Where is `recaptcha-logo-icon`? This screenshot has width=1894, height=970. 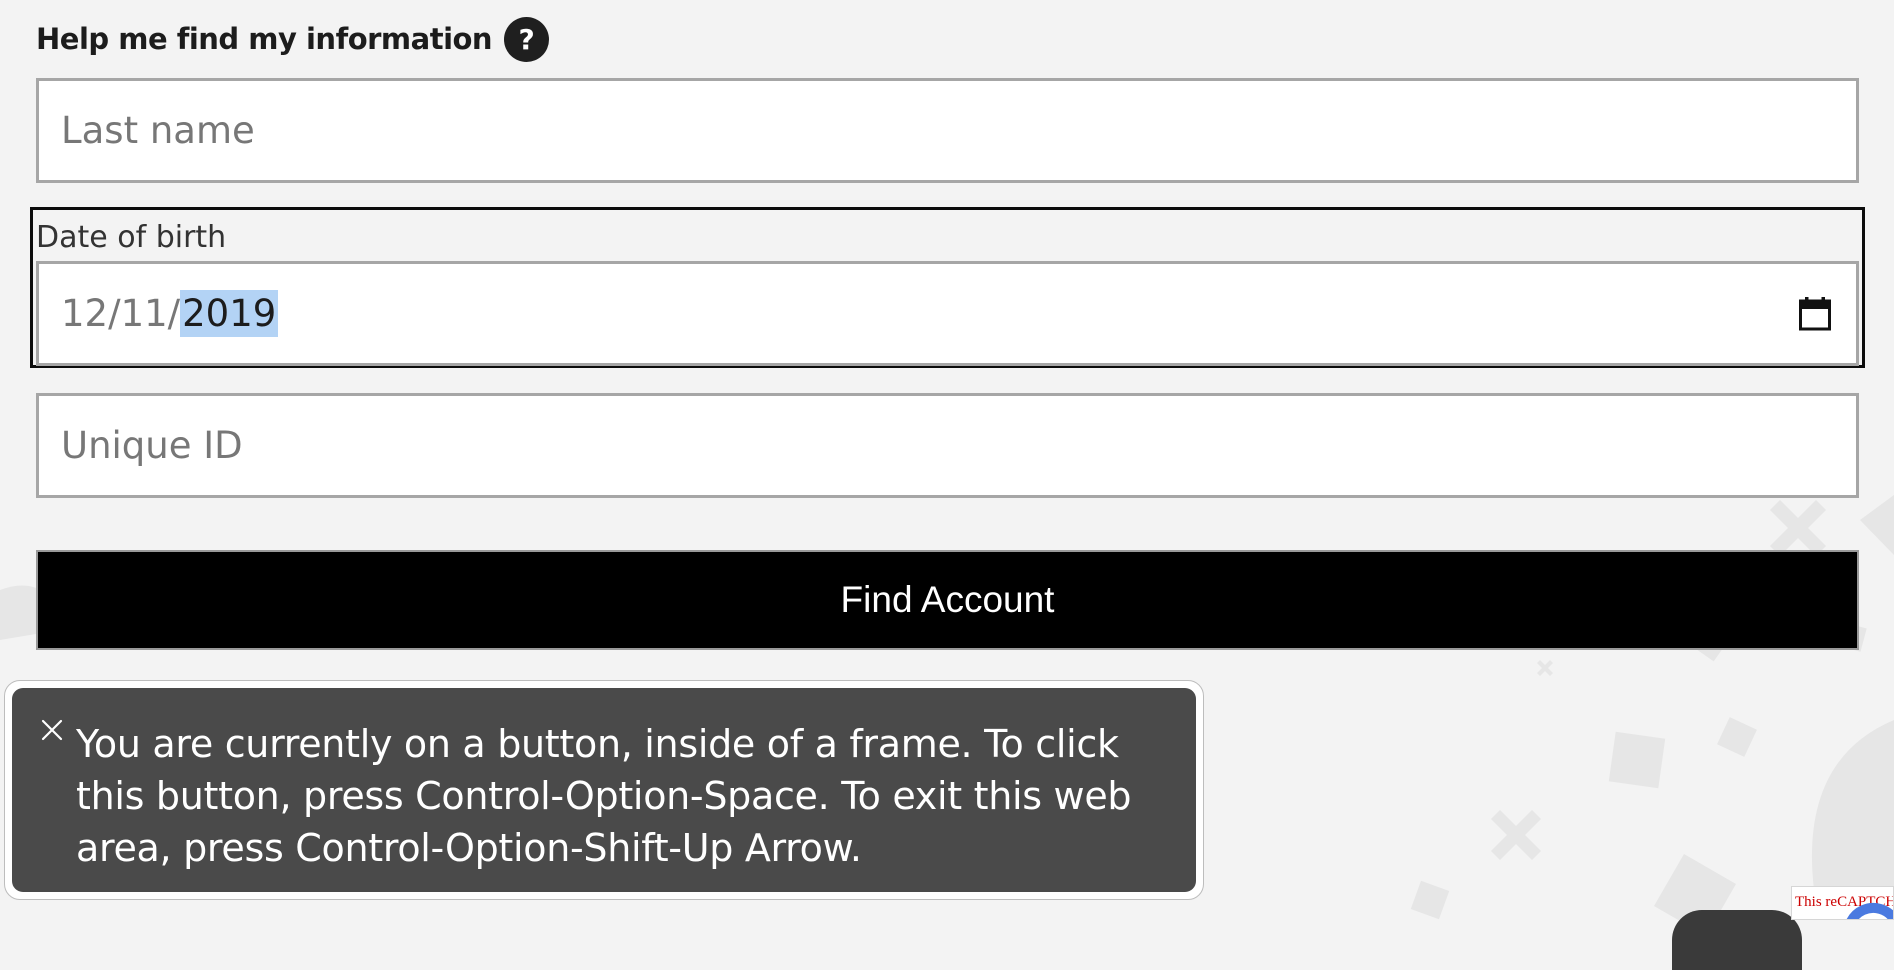
recaptcha-logo-icon is located at coordinates (1869, 910).